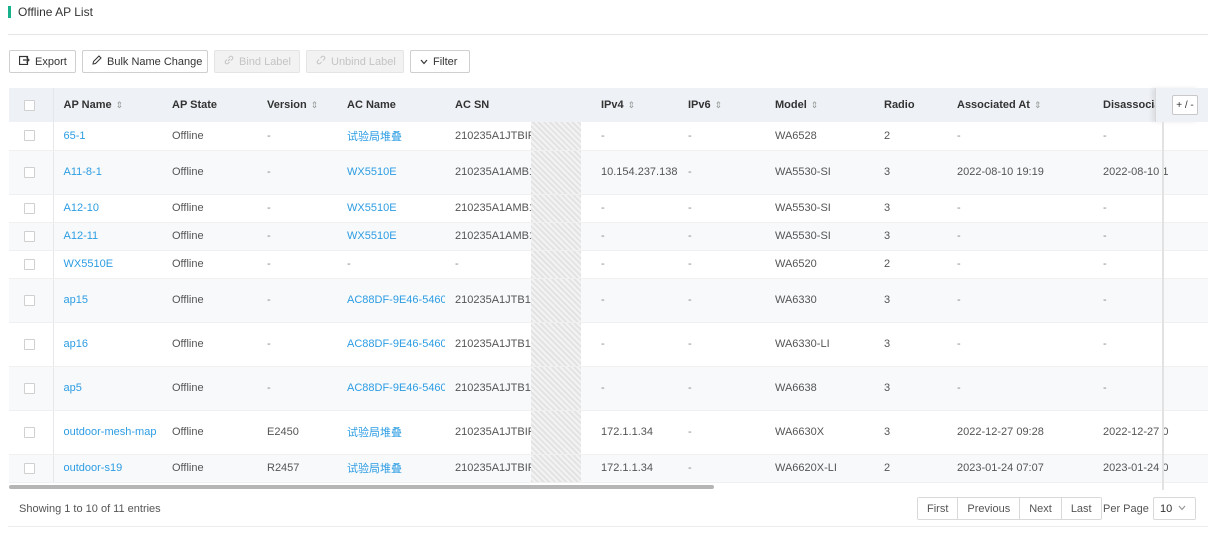  What do you see at coordinates (9, 12) in the screenshot?
I see `title-accent-bar` at bounding box center [9, 12].